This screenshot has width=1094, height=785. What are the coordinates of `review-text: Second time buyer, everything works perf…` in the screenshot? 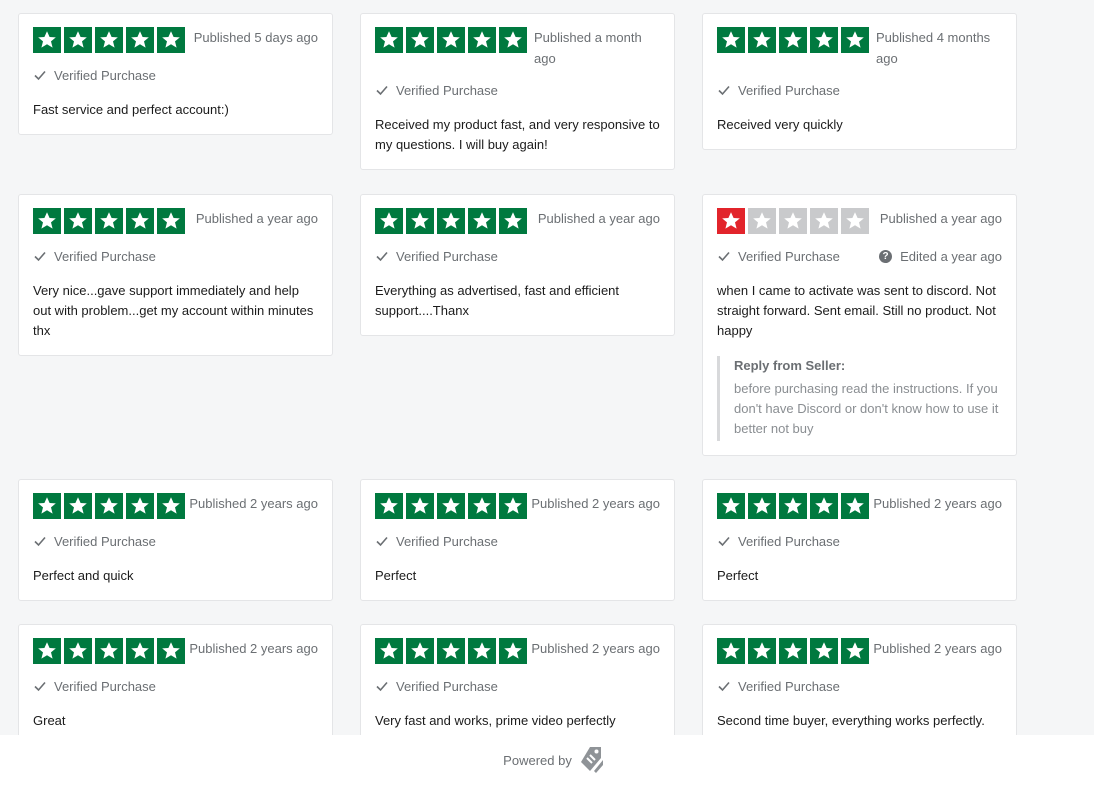 It's located at (851, 720).